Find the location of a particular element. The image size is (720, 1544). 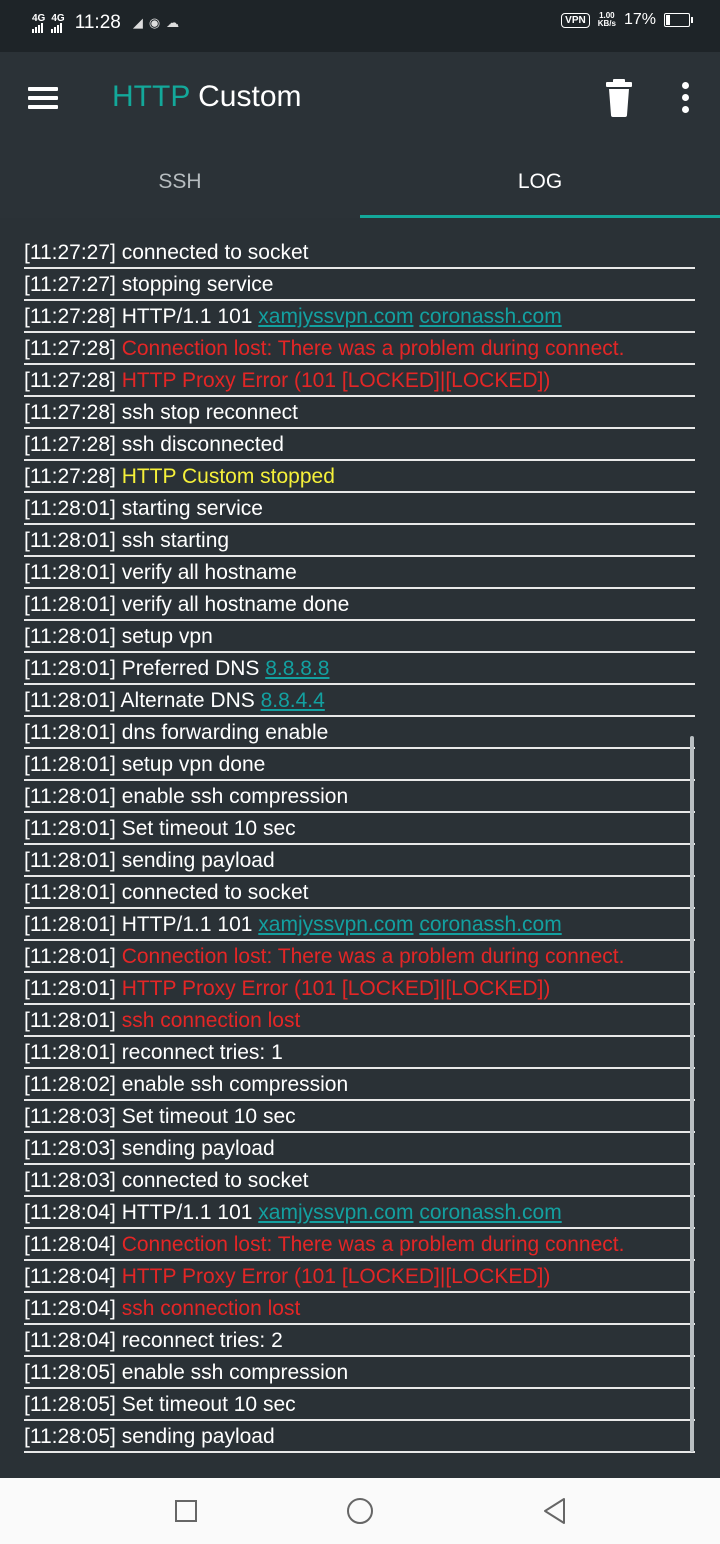

log-row: [11:28:01] Alternate DNS 8.8.4.4 is located at coordinates (359, 701).